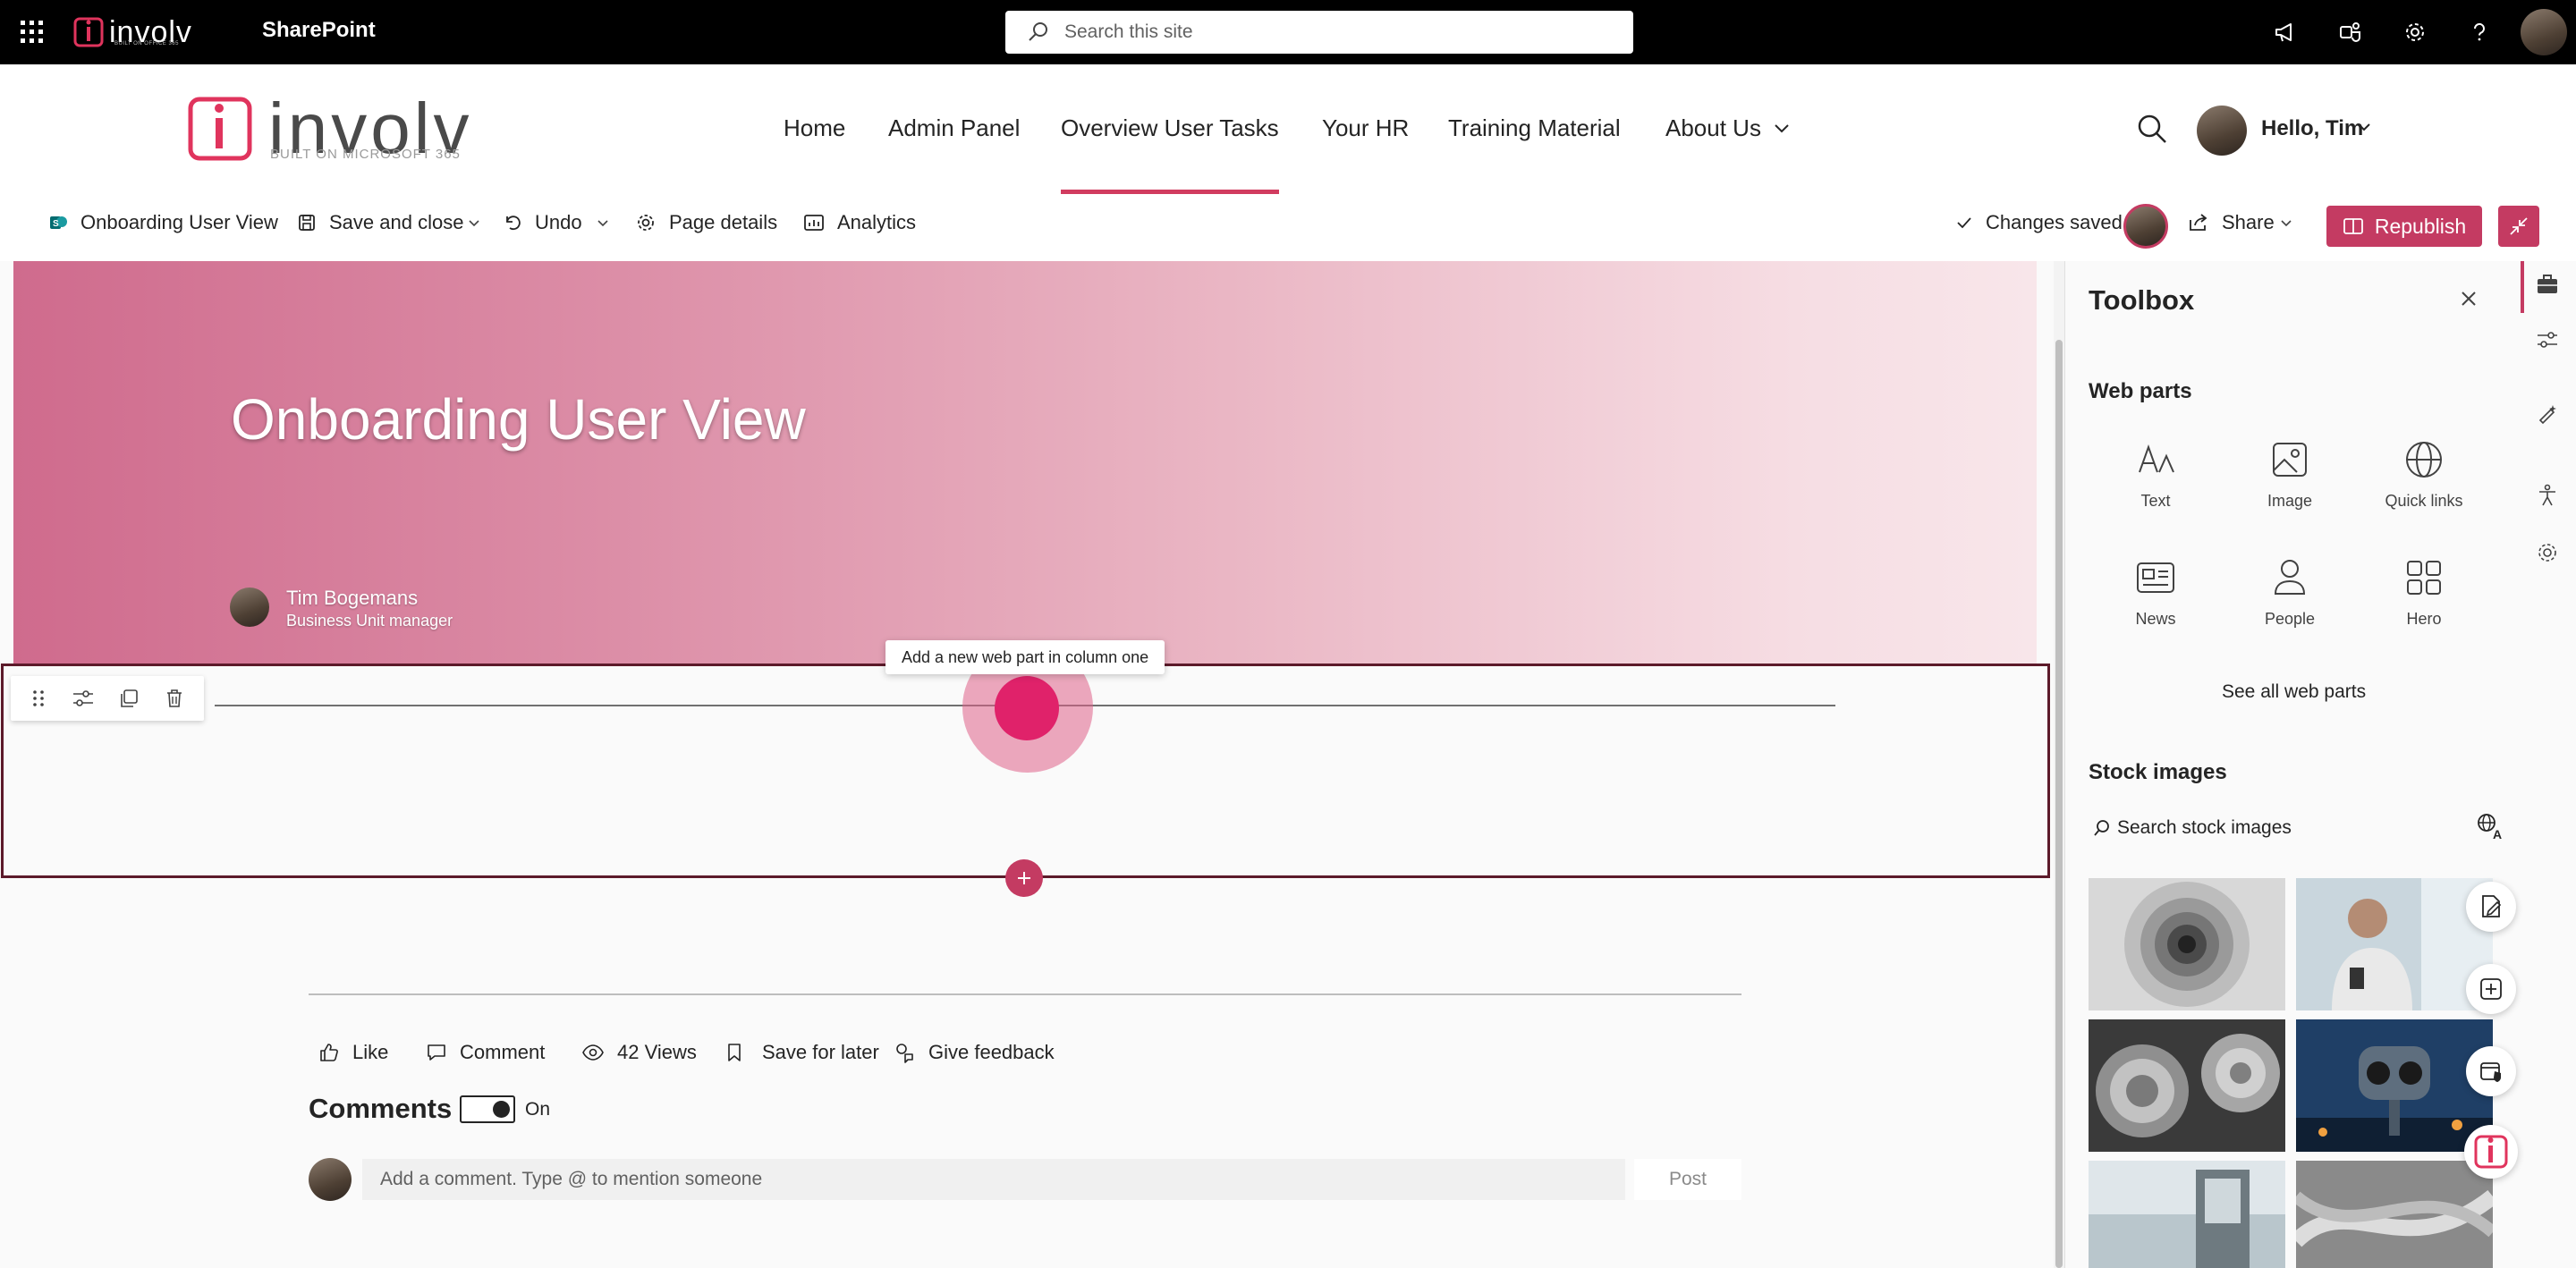 The height and width of the screenshot is (1268, 2576). I want to click on give-feedback-button: Give feedback, so click(974, 1052).